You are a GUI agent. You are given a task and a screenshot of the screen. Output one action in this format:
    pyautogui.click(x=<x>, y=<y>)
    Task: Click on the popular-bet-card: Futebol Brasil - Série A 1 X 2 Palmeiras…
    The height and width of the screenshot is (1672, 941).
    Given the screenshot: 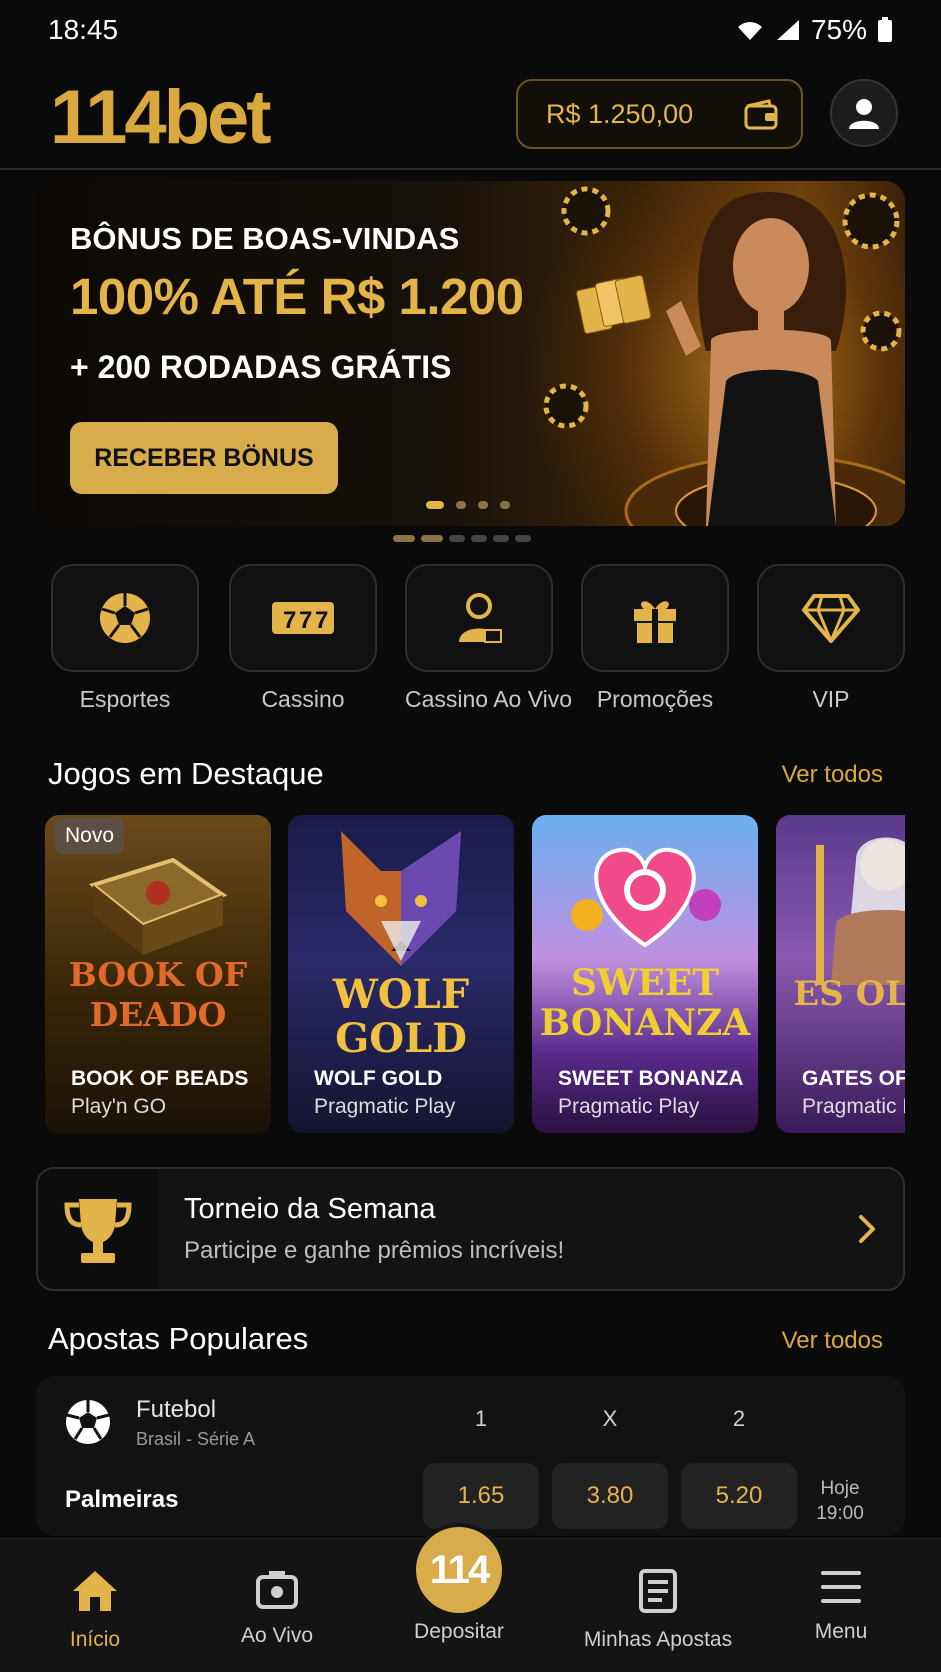 What is the action you would take?
    pyautogui.click(x=470, y=1456)
    